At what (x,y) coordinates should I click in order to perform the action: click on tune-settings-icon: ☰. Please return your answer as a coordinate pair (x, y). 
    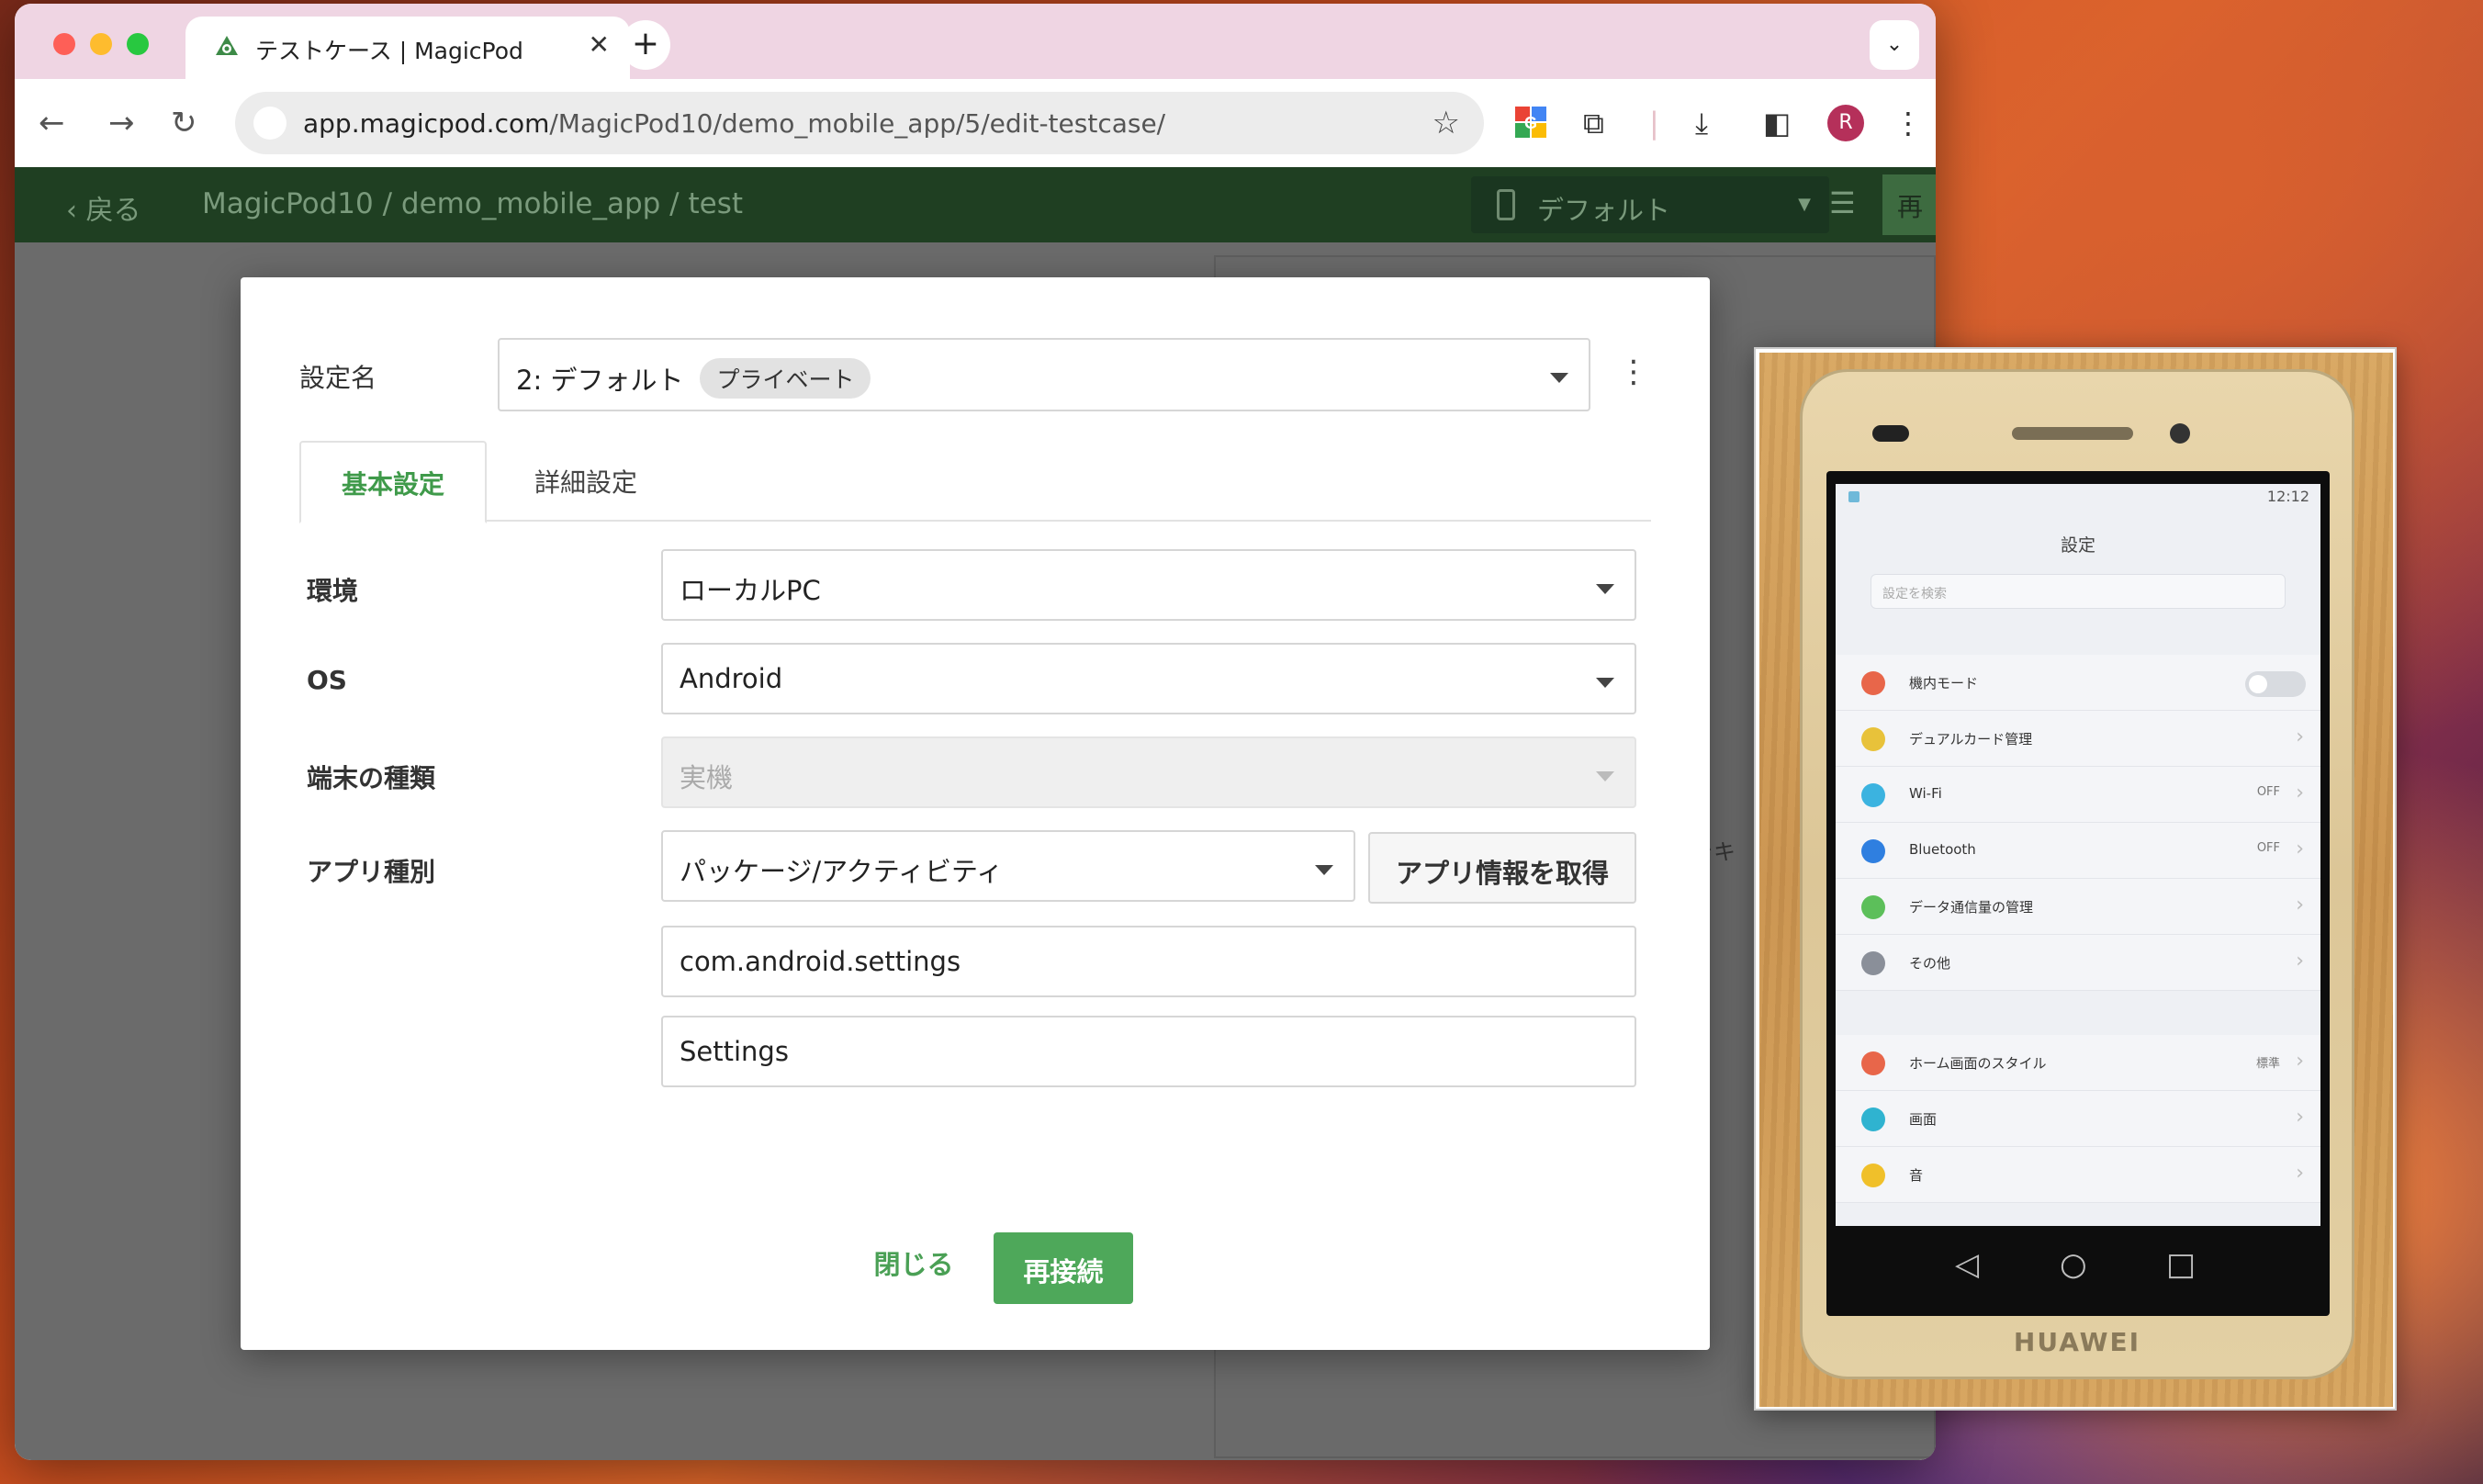
    Looking at the image, I should click on (1842, 203).